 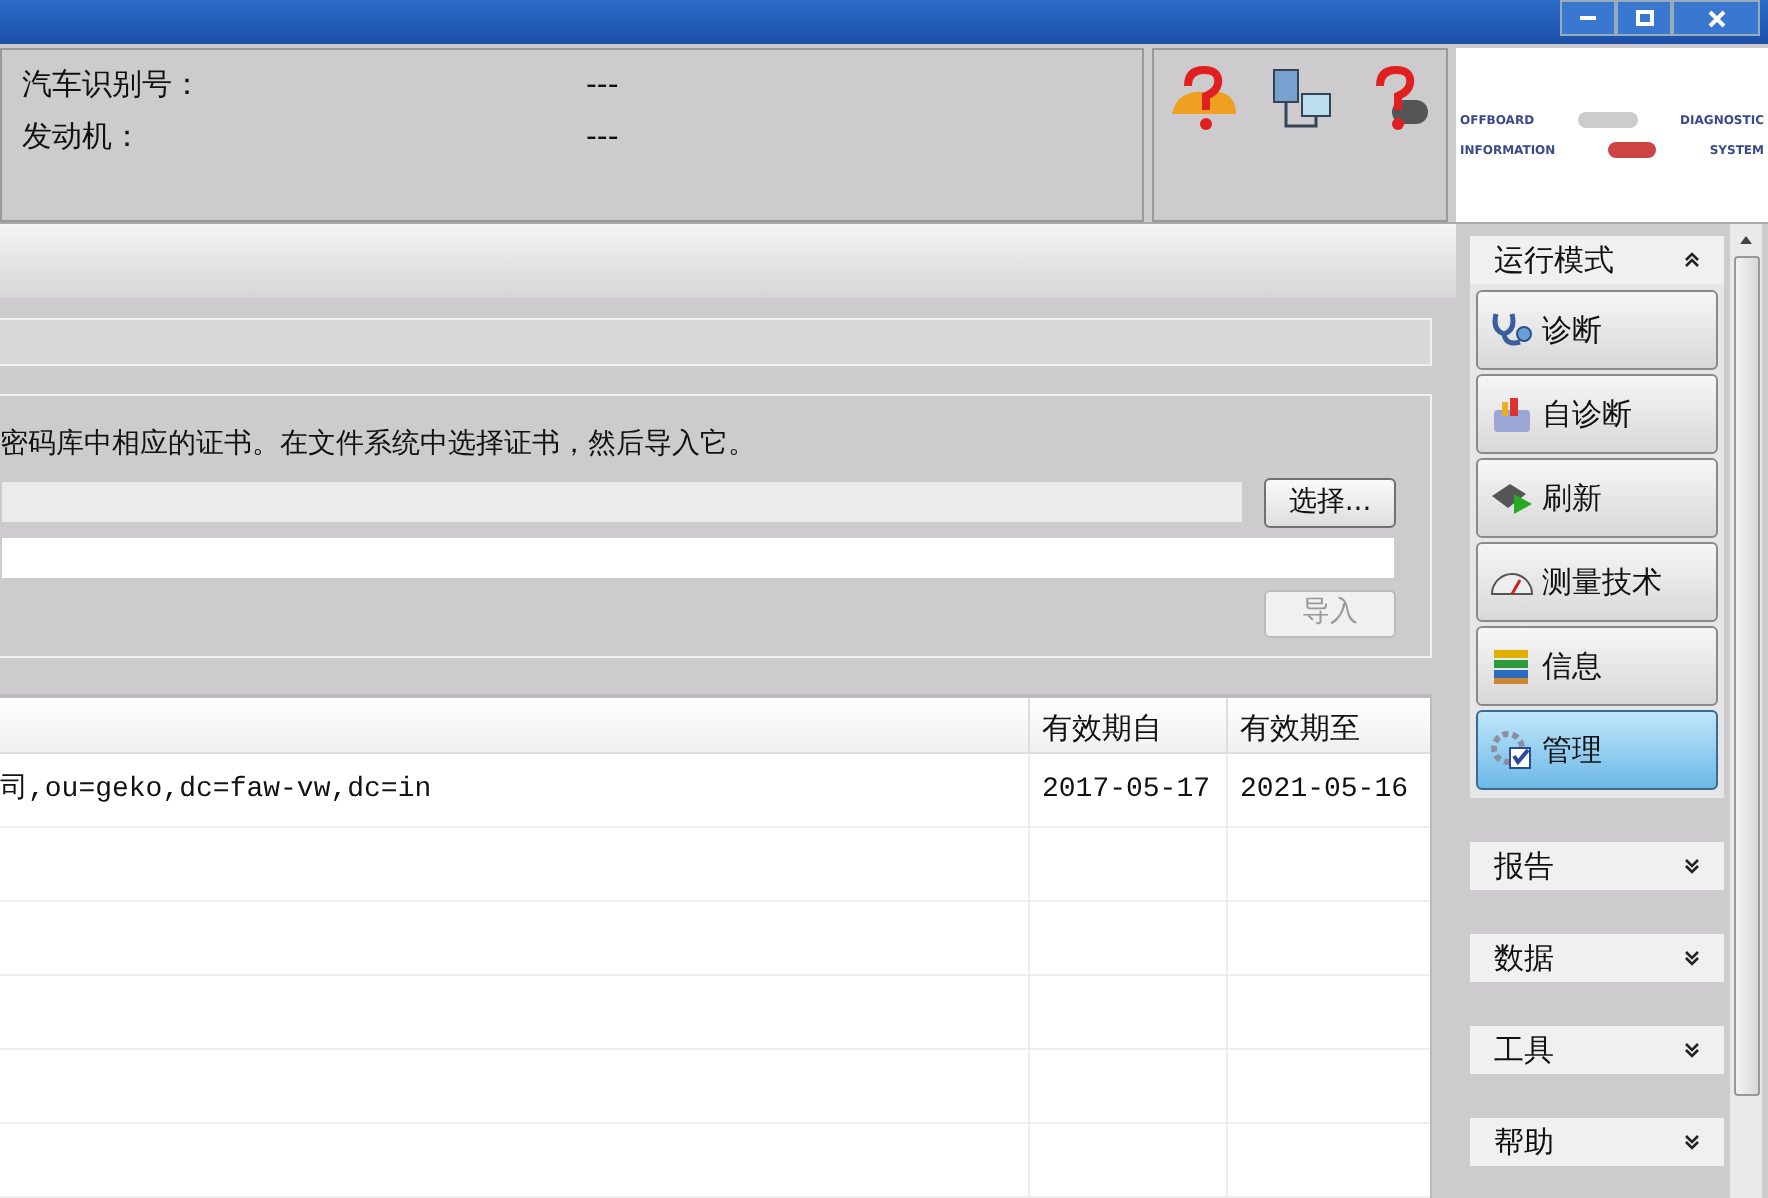 What do you see at coordinates (1512, 750) in the screenshot?
I see `gear-checkbox-icon` at bounding box center [1512, 750].